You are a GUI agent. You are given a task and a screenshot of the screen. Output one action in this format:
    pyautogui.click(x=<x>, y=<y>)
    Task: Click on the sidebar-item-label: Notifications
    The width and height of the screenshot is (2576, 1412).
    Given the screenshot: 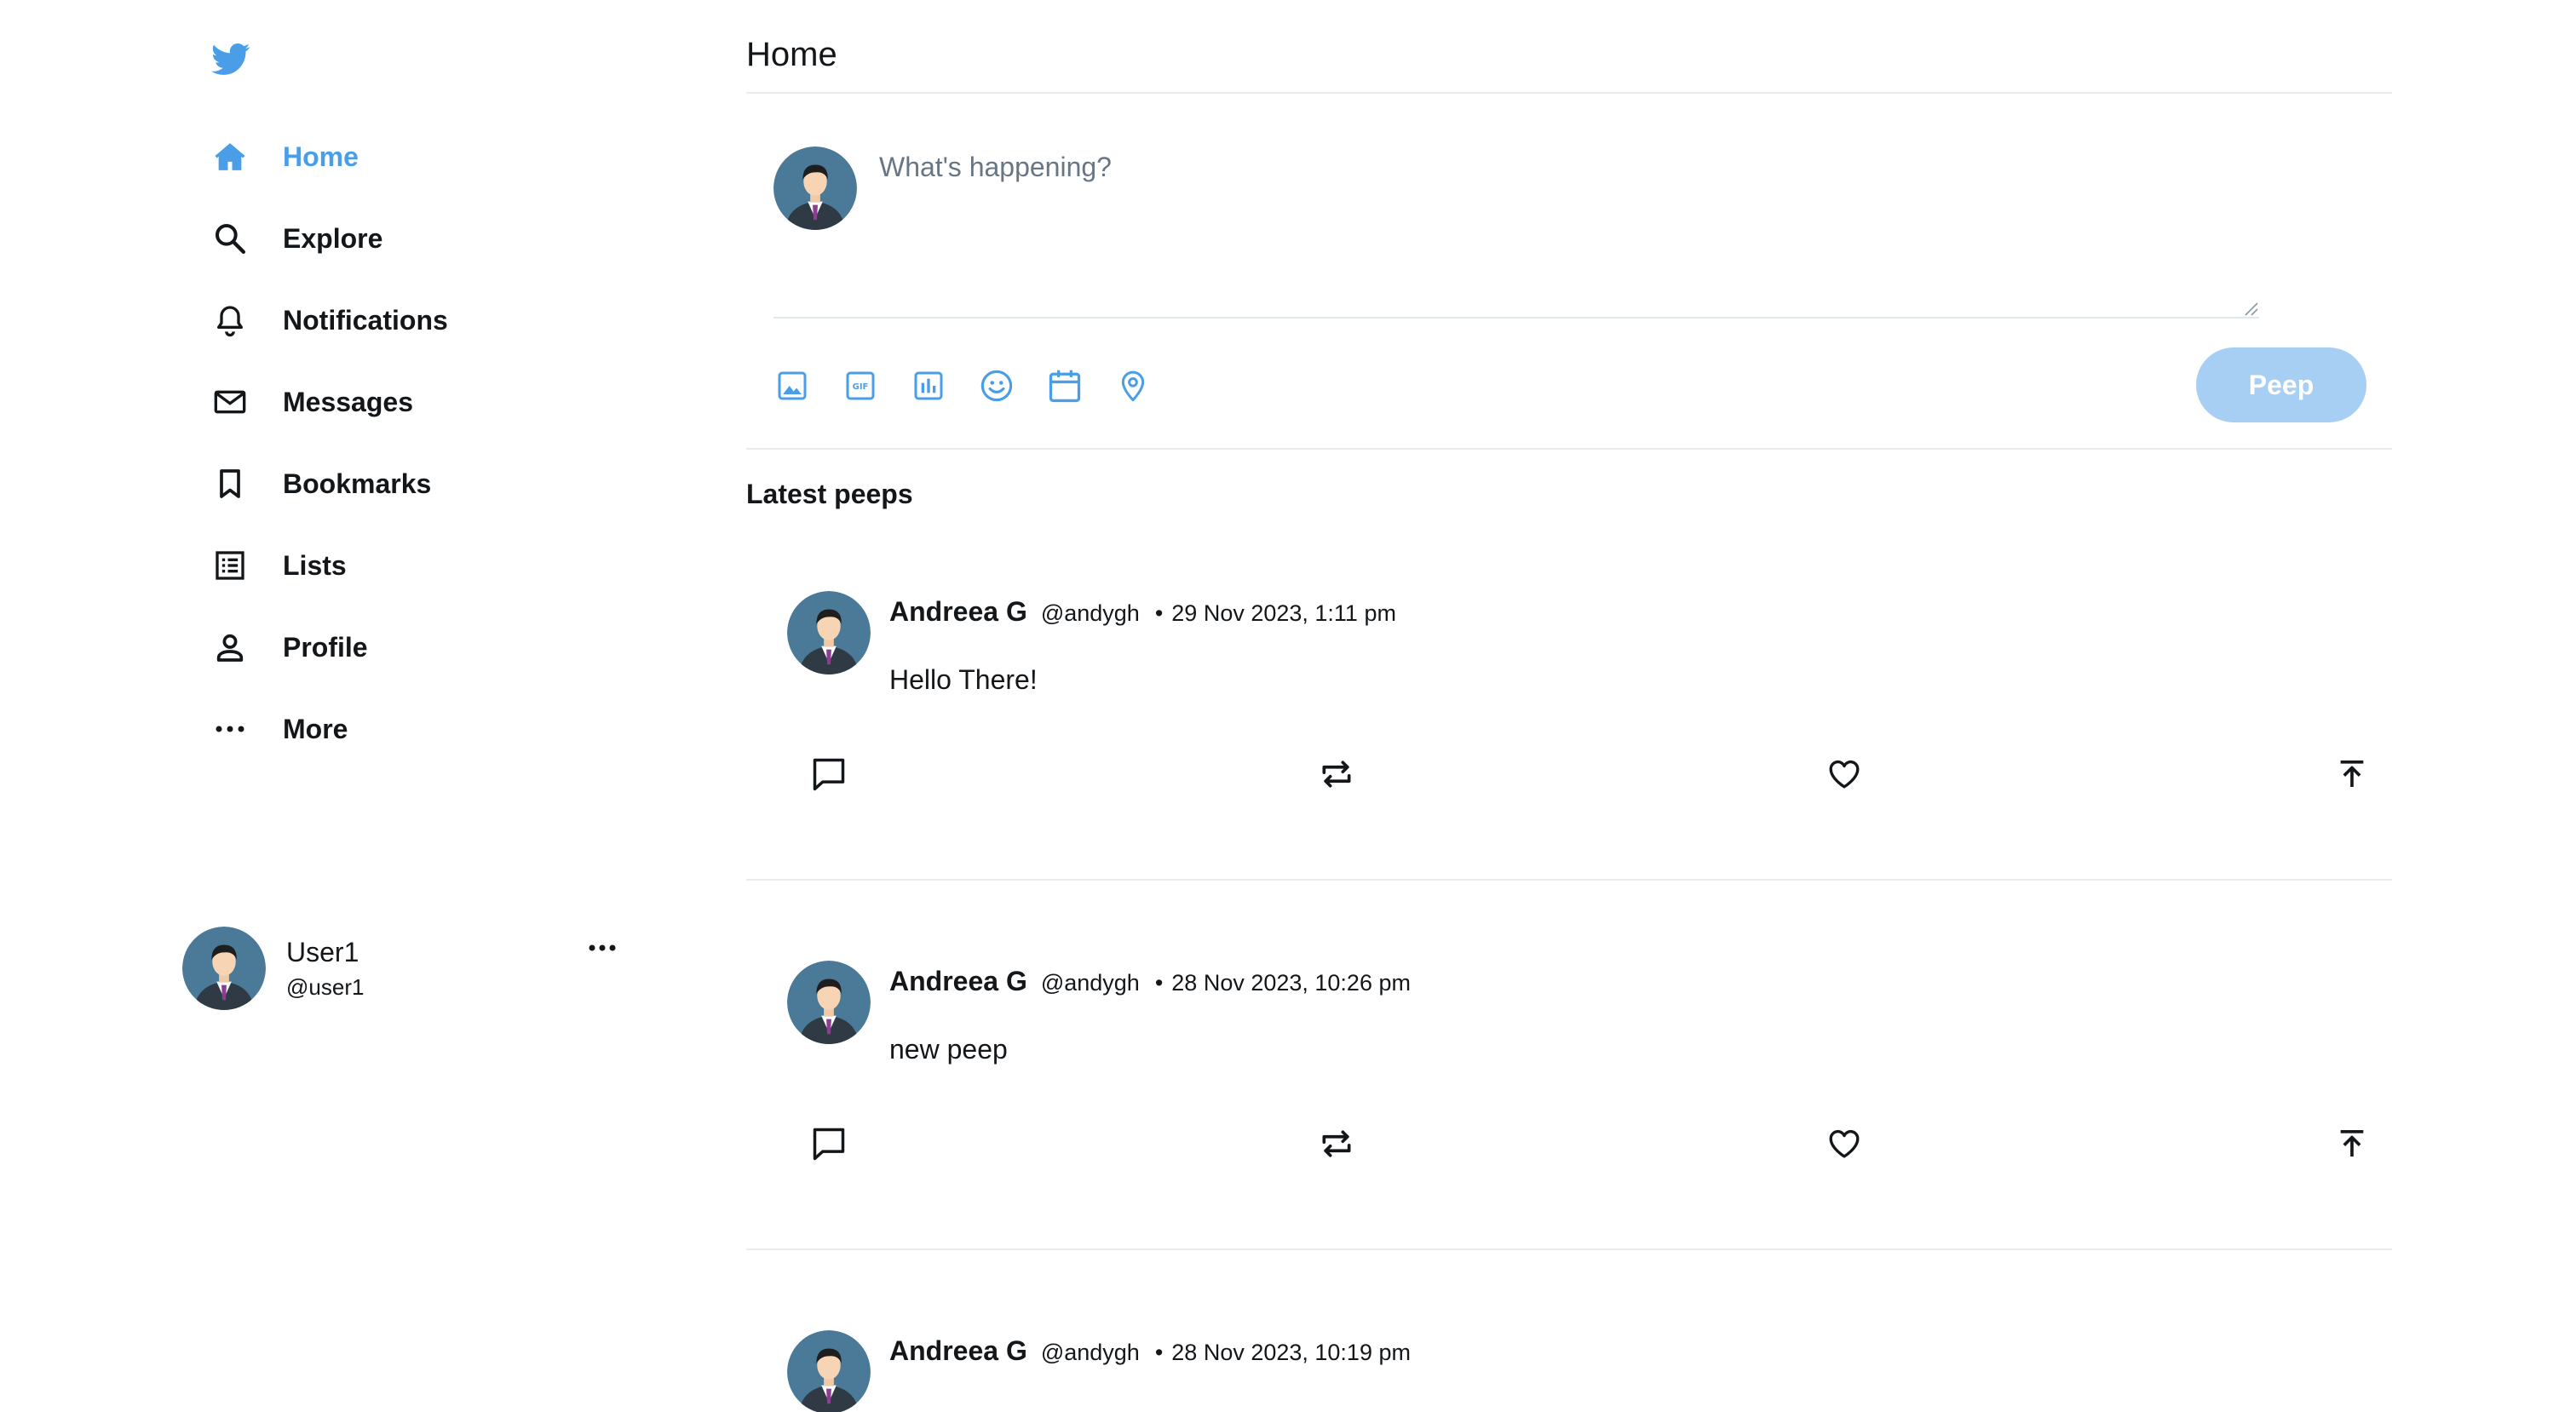 What is the action you would take?
    pyautogui.click(x=365, y=320)
    